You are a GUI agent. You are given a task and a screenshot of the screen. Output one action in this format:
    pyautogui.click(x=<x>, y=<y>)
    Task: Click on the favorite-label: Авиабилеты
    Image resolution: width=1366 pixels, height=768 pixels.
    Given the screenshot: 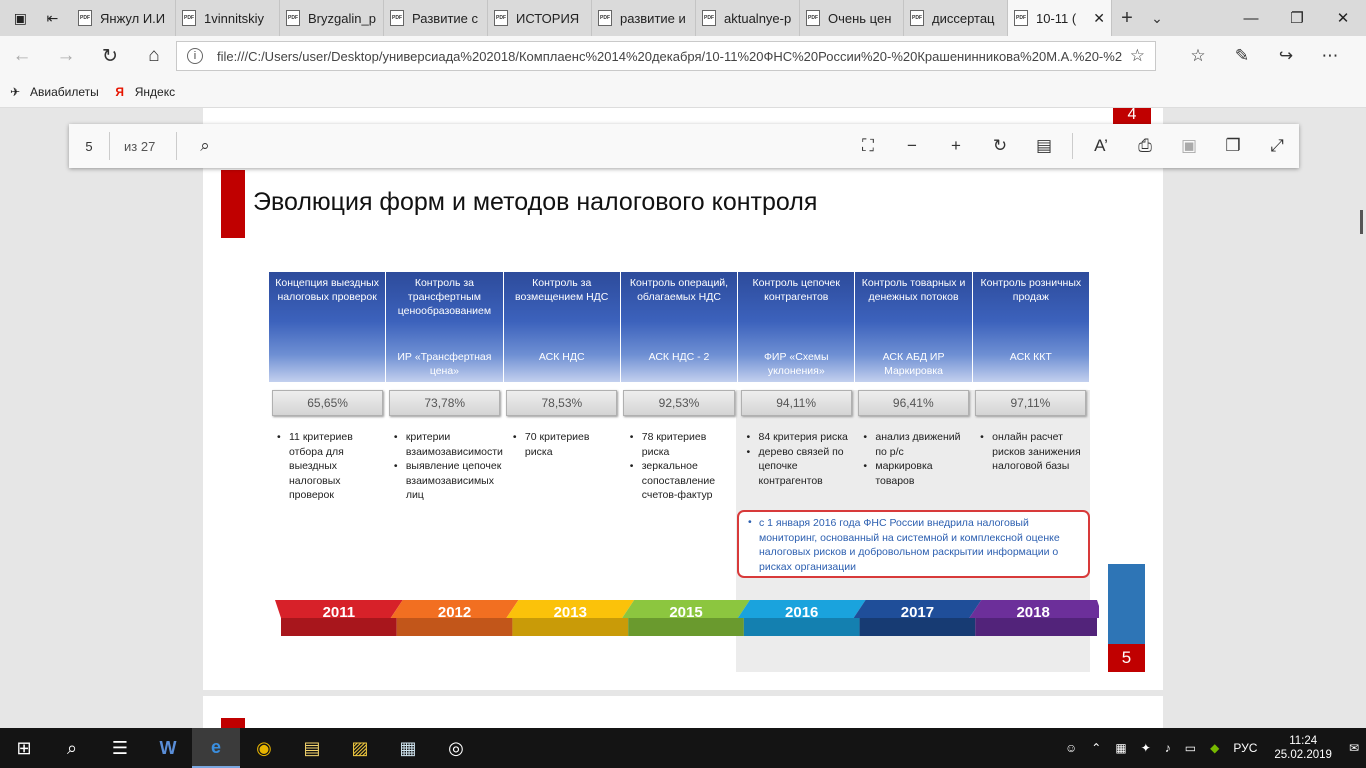 What is the action you would take?
    pyautogui.click(x=64, y=91)
    